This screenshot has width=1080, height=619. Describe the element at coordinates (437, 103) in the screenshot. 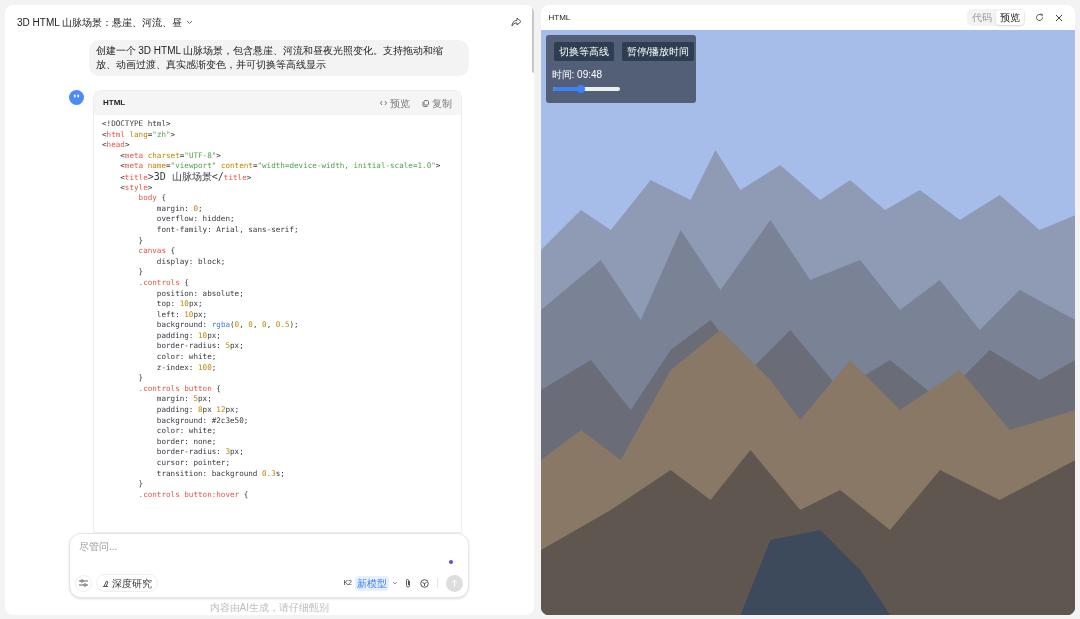

I see `copy-button: 复制` at that location.